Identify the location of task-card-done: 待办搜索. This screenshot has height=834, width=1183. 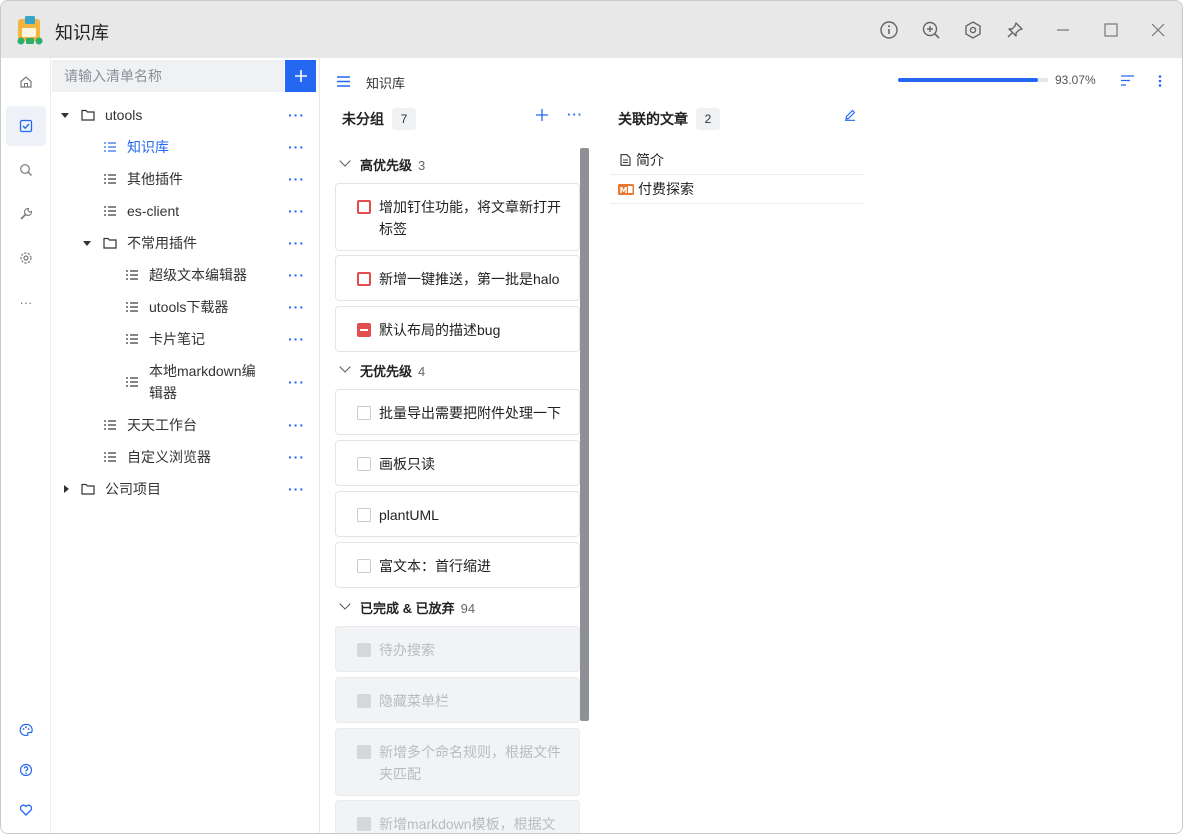
(457, 649).